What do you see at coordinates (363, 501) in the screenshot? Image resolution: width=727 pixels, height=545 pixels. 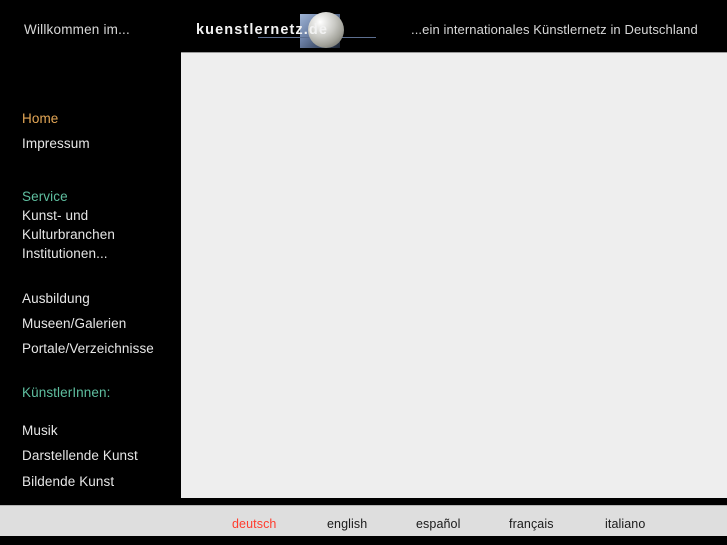 I see `footer-spacer` at bounding box center [363, 501].